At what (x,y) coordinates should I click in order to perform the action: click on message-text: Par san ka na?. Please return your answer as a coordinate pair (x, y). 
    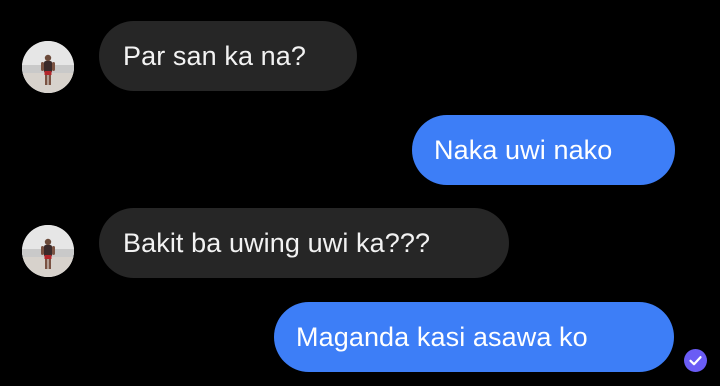
    Looking at the image, I should click on (215, 55).